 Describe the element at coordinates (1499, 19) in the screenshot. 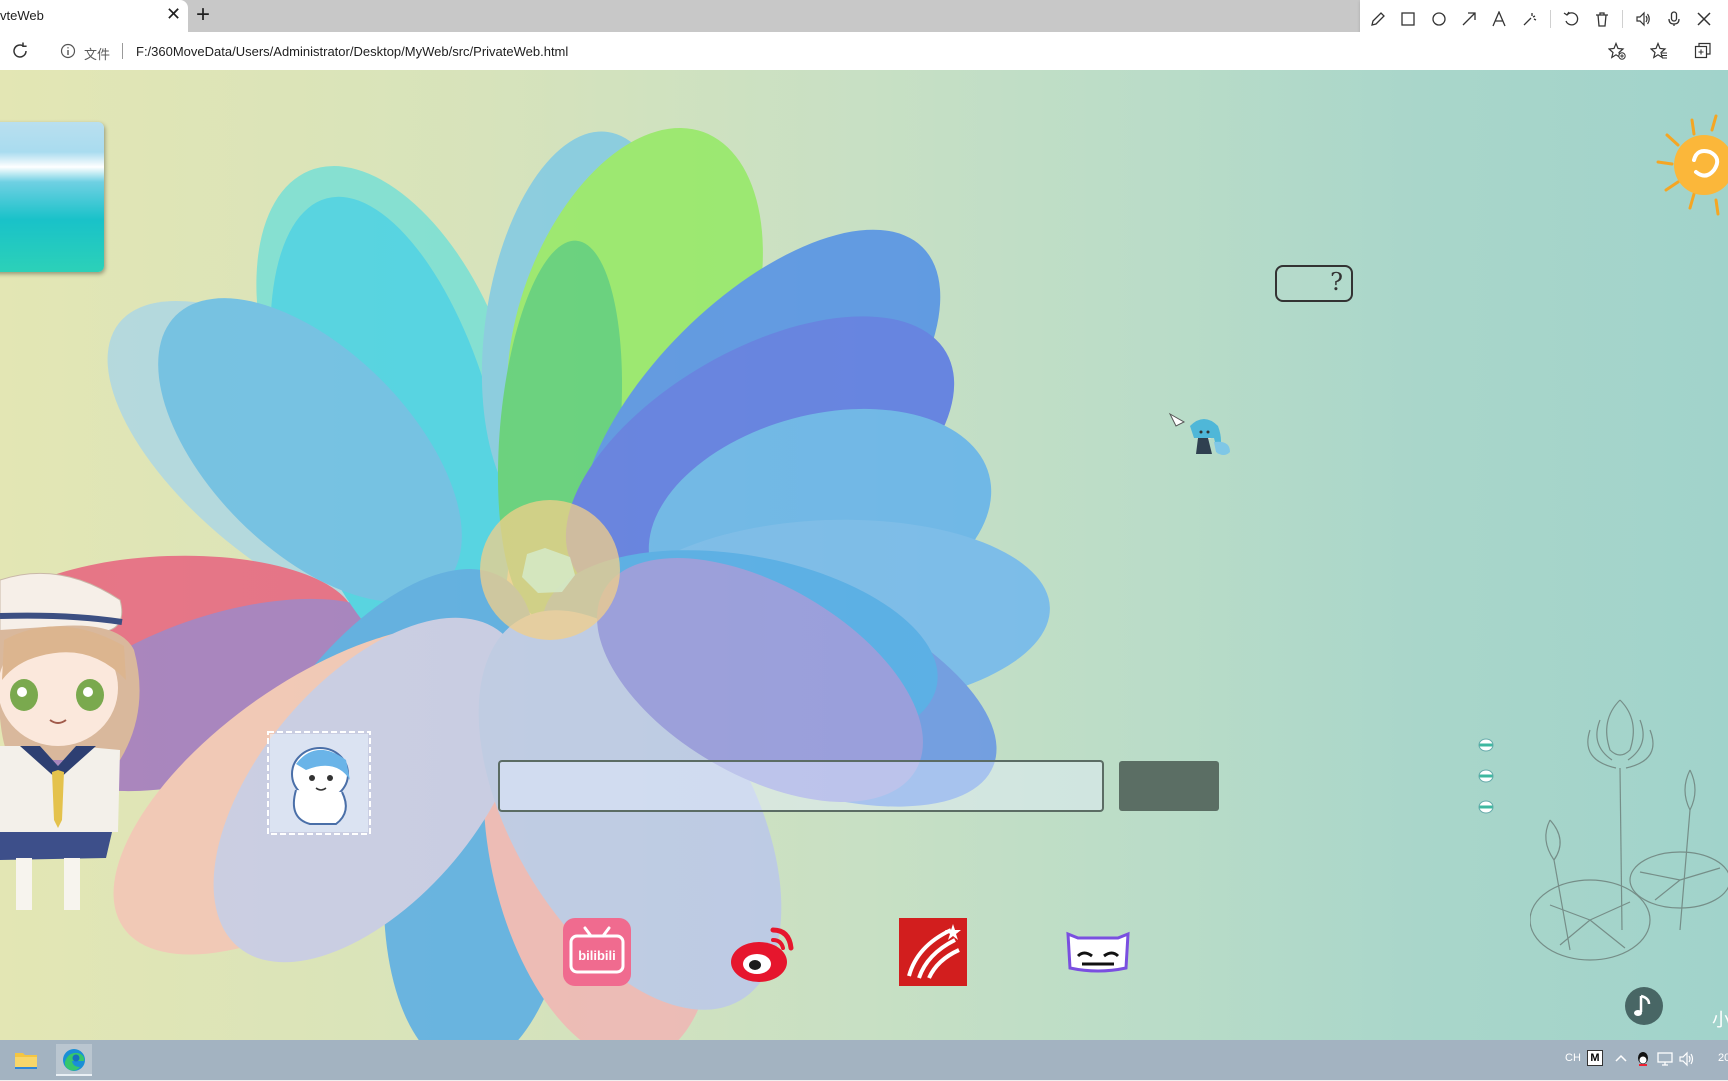

I see `text-icon` at that location.